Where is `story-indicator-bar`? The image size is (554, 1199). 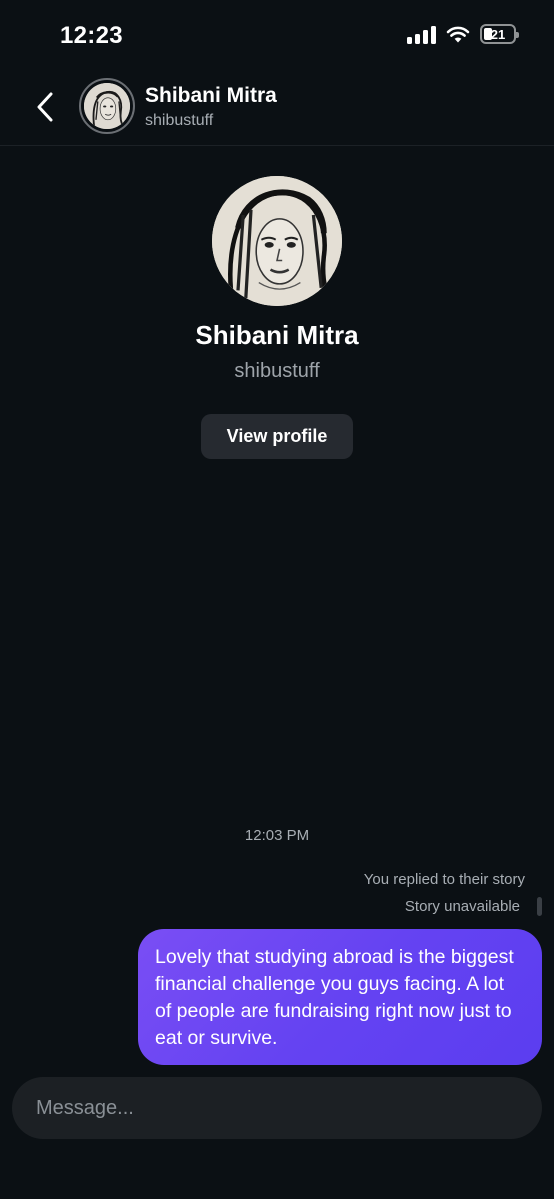 story-indicator-bar is located at coordinates (539, 906).